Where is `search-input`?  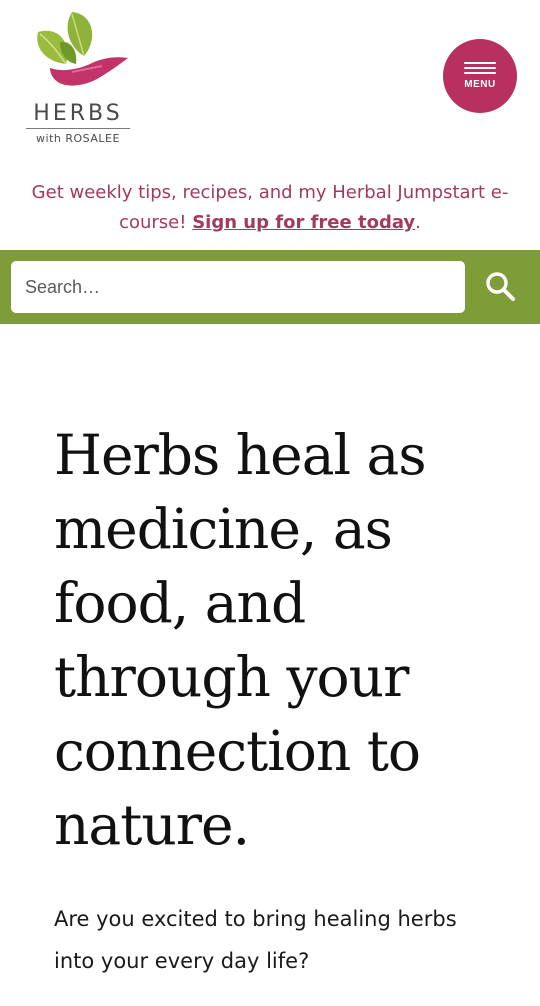 search-input is located at coordinates (238, 287).